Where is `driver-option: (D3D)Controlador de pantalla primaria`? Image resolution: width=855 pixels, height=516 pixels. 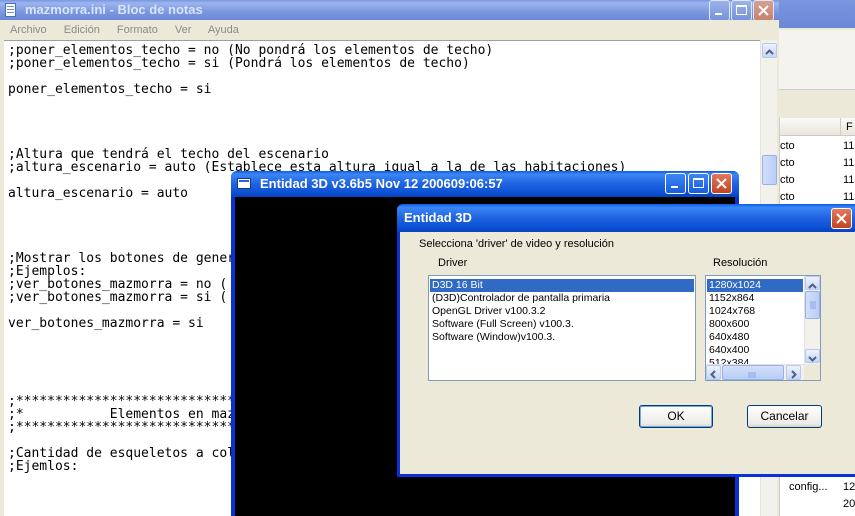 driver-option: (D3D)Controlador de pantalla primaria is located at coordinates (562, 298).